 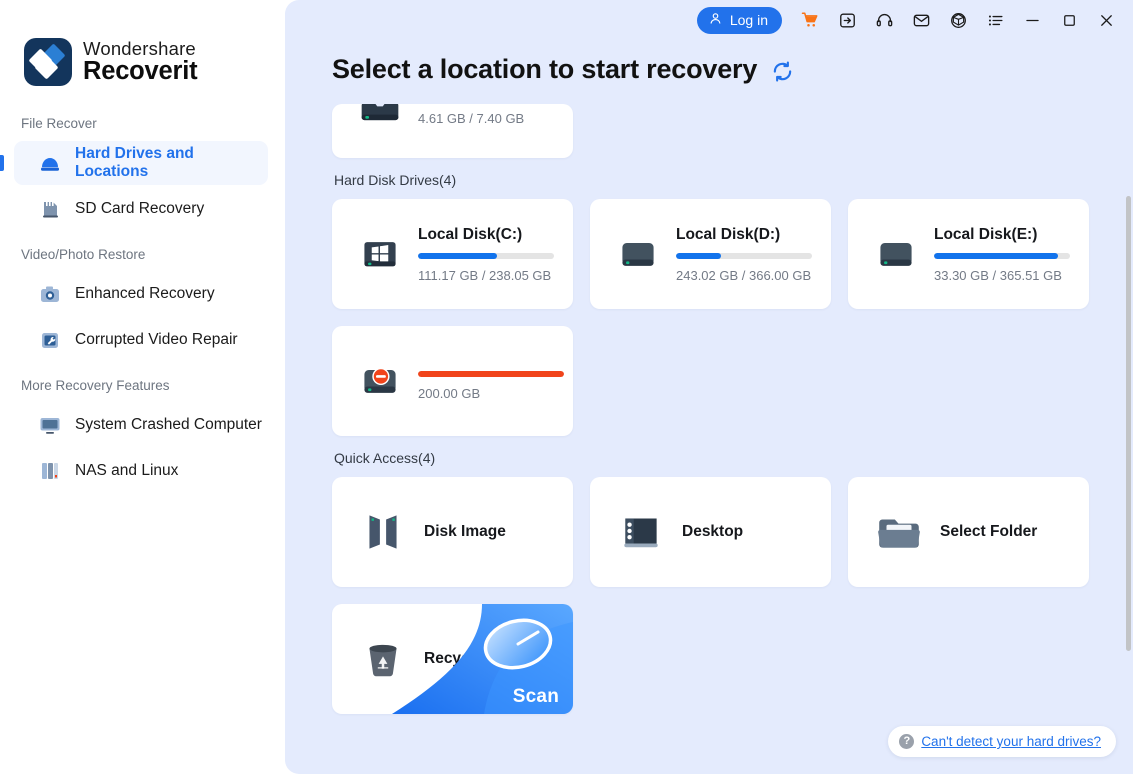 What do you see at coordinates (713, 531) in the screenshot?
I see `quick-access-label: Desktop` at bounding box center [713, 531].